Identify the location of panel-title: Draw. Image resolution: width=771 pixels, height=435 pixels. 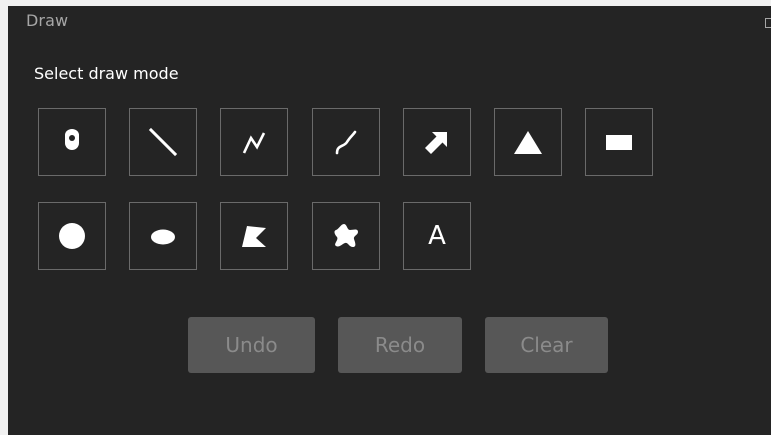
(47, 20).